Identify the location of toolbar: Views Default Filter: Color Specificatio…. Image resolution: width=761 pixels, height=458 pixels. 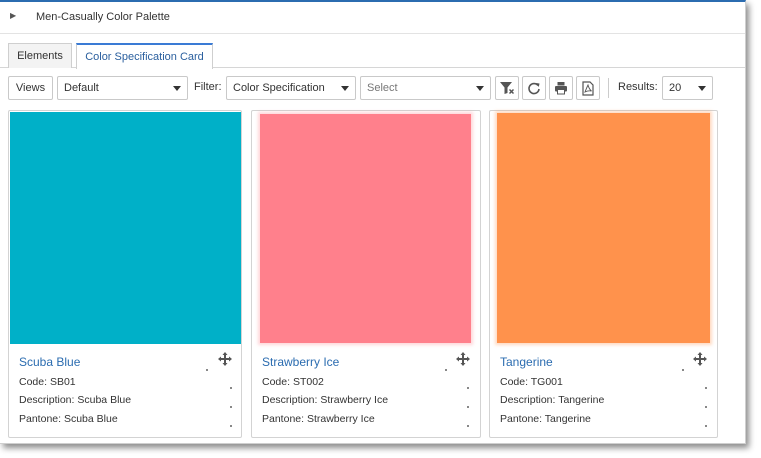
(372, 89).